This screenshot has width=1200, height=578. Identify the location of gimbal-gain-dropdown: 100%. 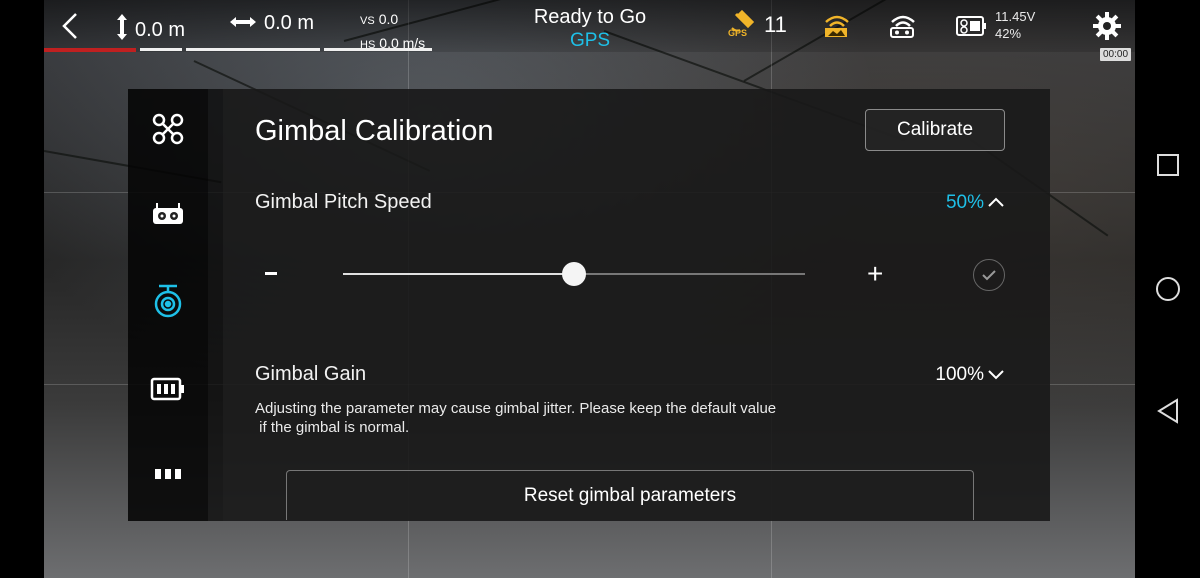
(970, 375).